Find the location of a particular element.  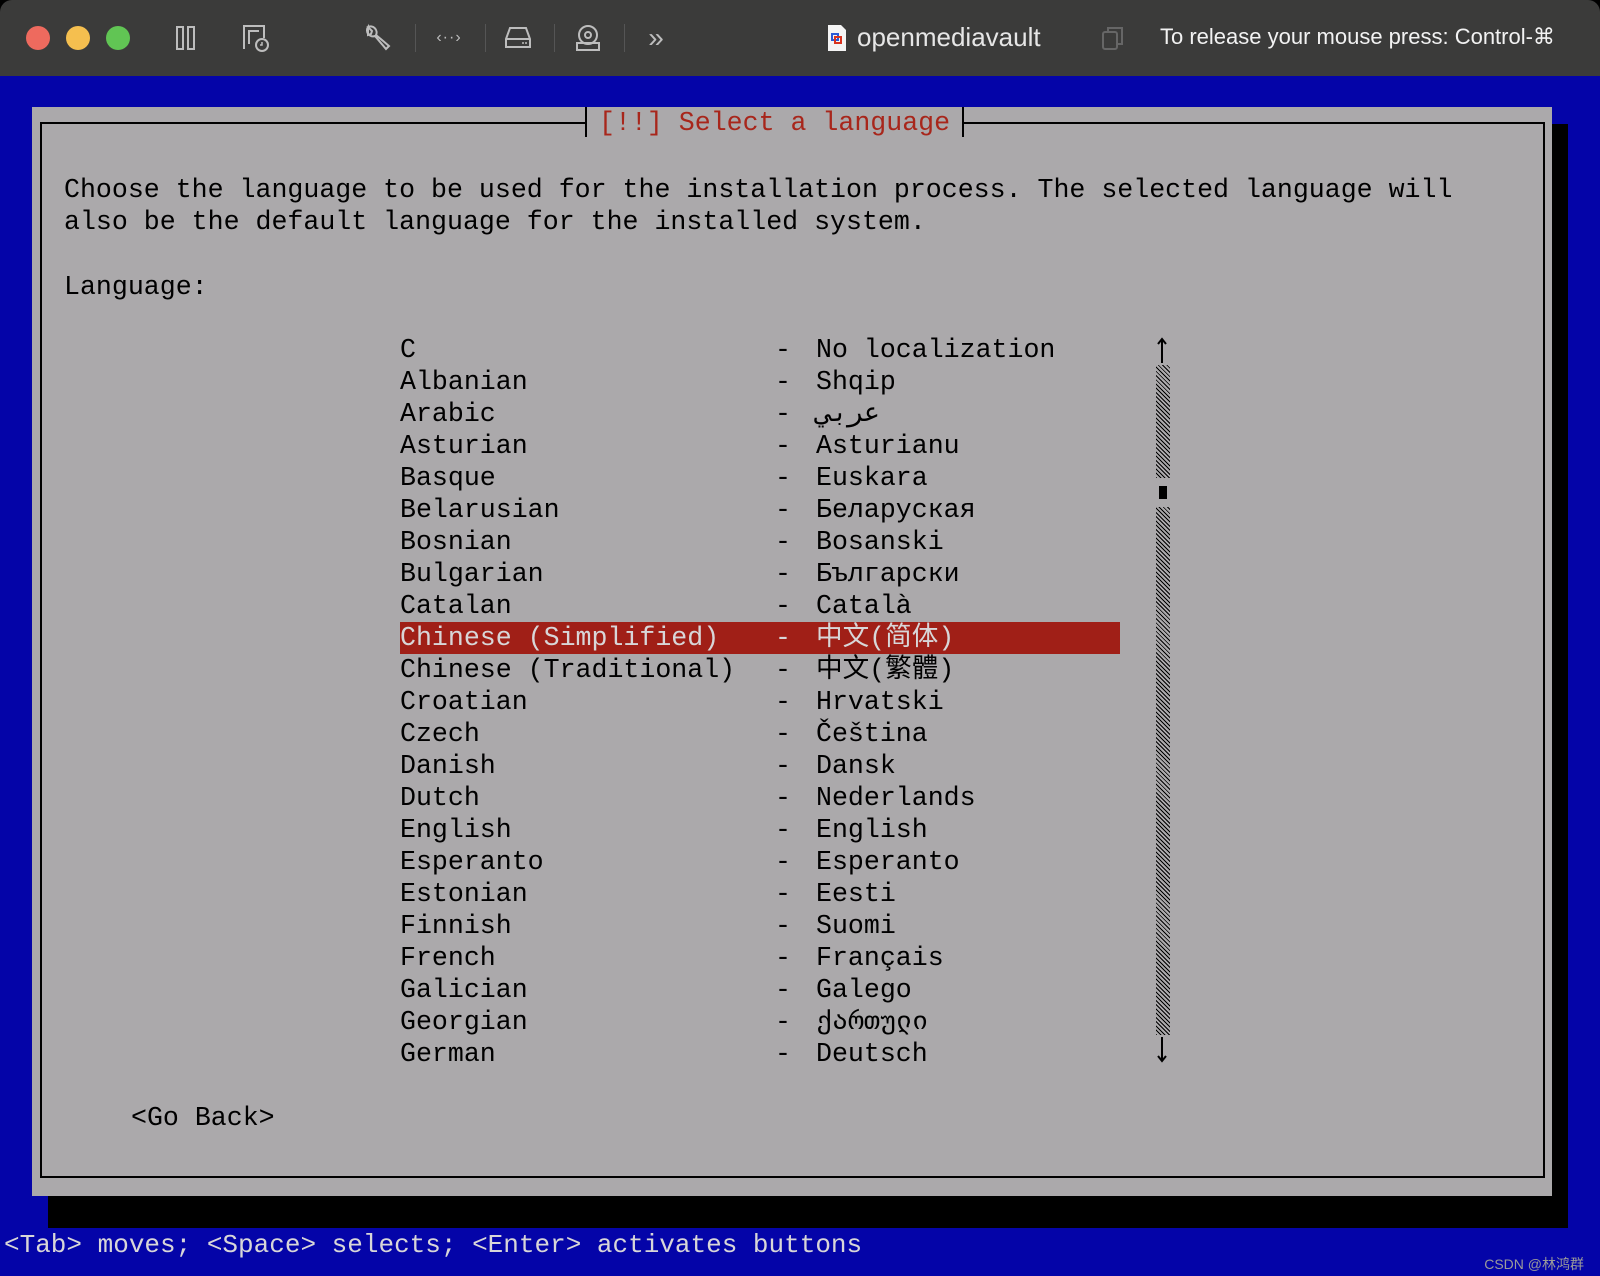

scrollbar-track-upper is located at coordinates (1163, 421).